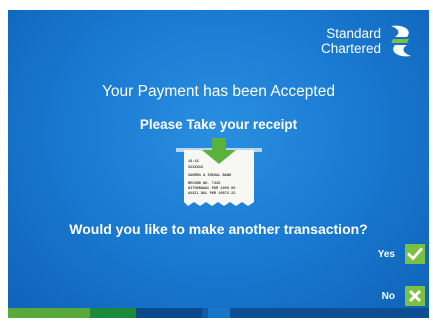 The height and width of the screenshot is (324, 433). Describe the element at coordinates (386, 254) in the screenshot. I see `yes-label: Yes` at that location.